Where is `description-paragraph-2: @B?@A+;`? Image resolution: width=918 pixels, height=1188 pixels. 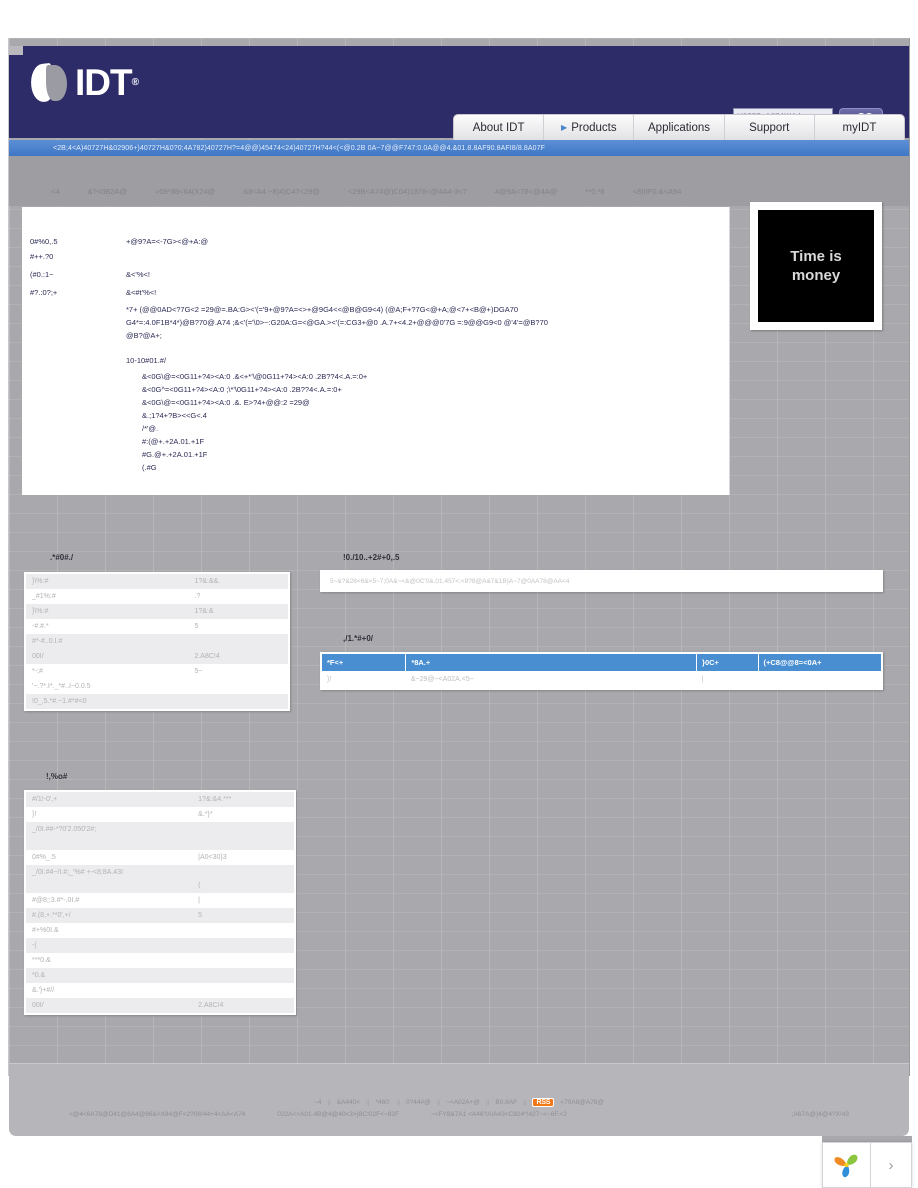 description-paragraph-2: @B?@A+; is located at coordinates (144, 335).